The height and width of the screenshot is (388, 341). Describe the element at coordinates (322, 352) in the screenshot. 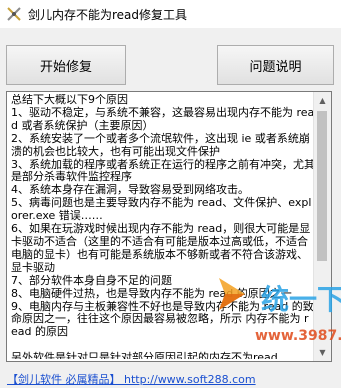

I see `scroll-down-icon: ▼` at that location.